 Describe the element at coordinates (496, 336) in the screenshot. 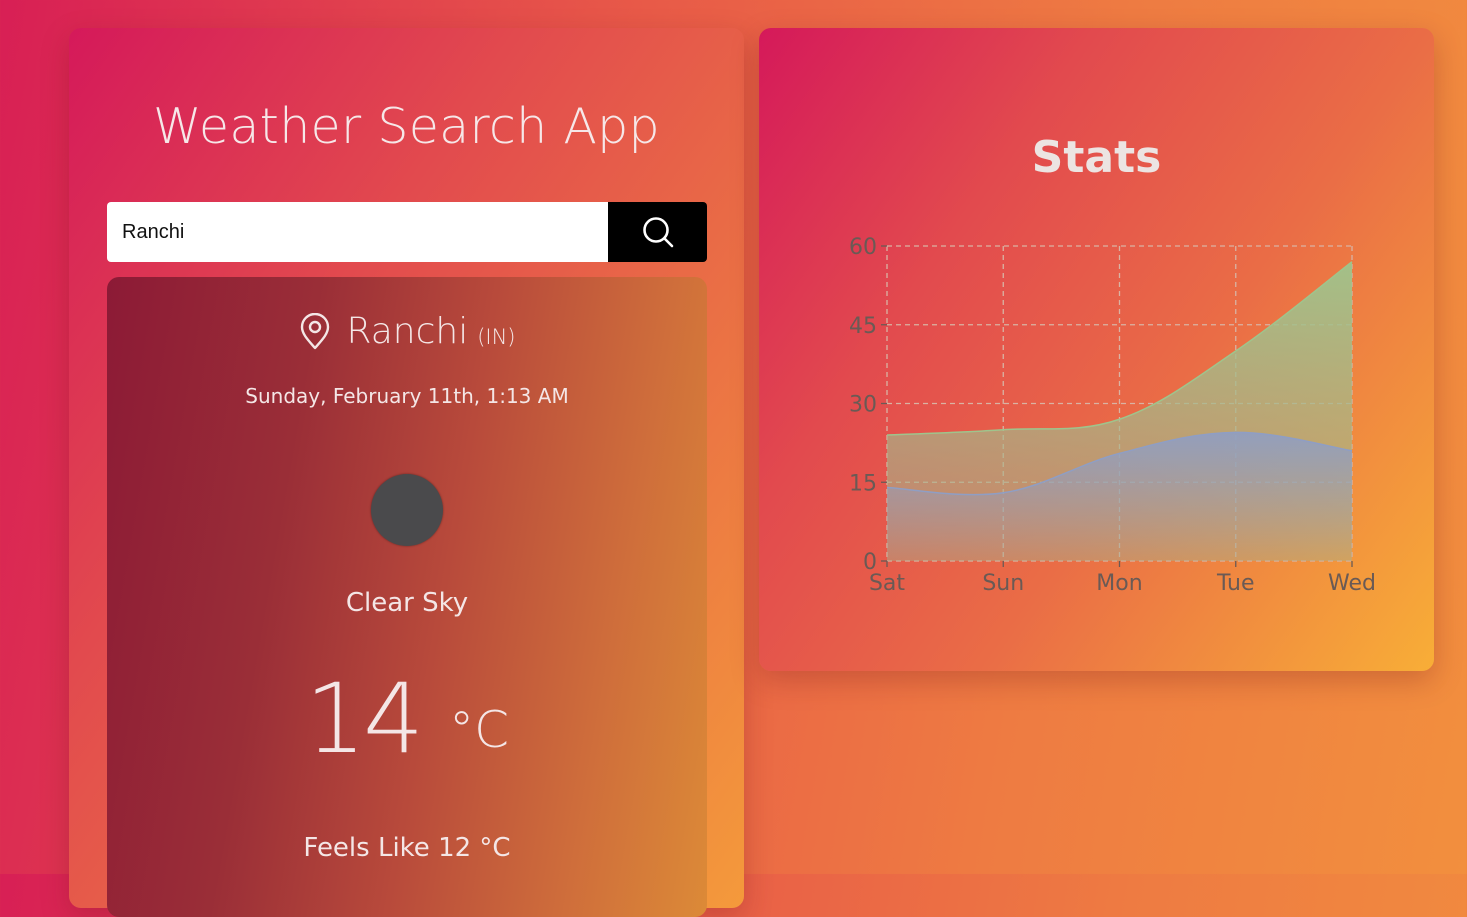

I see `country-code: (IN)` at that location.